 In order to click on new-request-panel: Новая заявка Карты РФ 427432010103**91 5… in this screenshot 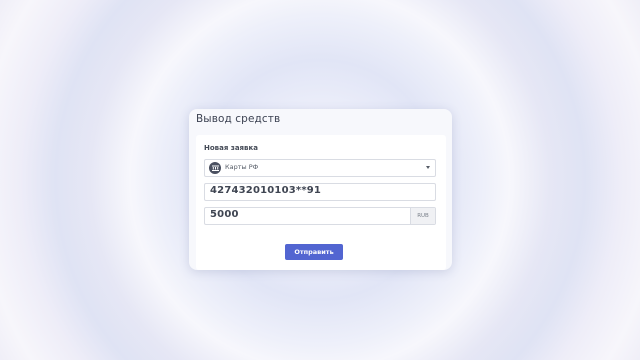, I will do `click(321, 202)`.